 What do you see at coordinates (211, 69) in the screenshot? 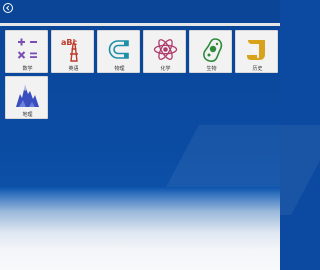
I see `subject-label: 生物` at bounding box center [211, 69].